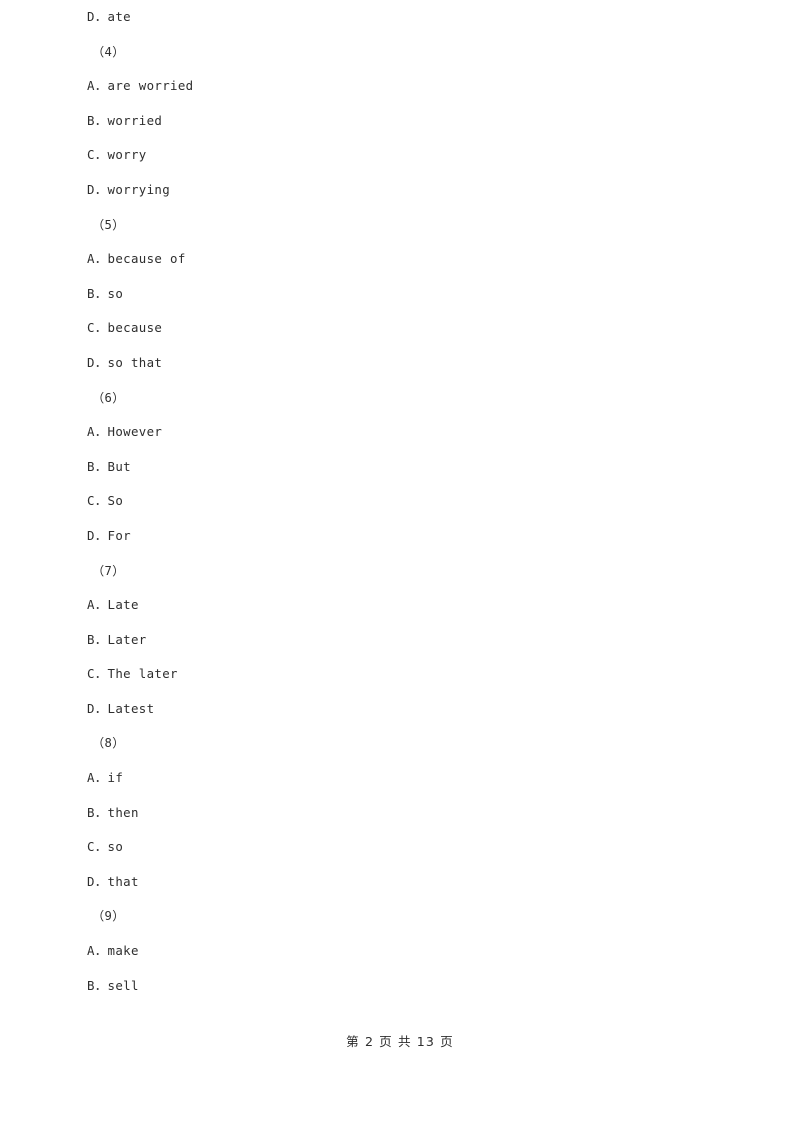 This screenshot has width=800, height=1132. What do you see at coordinates (113, 881) in the screenshot?
I see `answer-option: D．that` at bounding box center [113, 881].